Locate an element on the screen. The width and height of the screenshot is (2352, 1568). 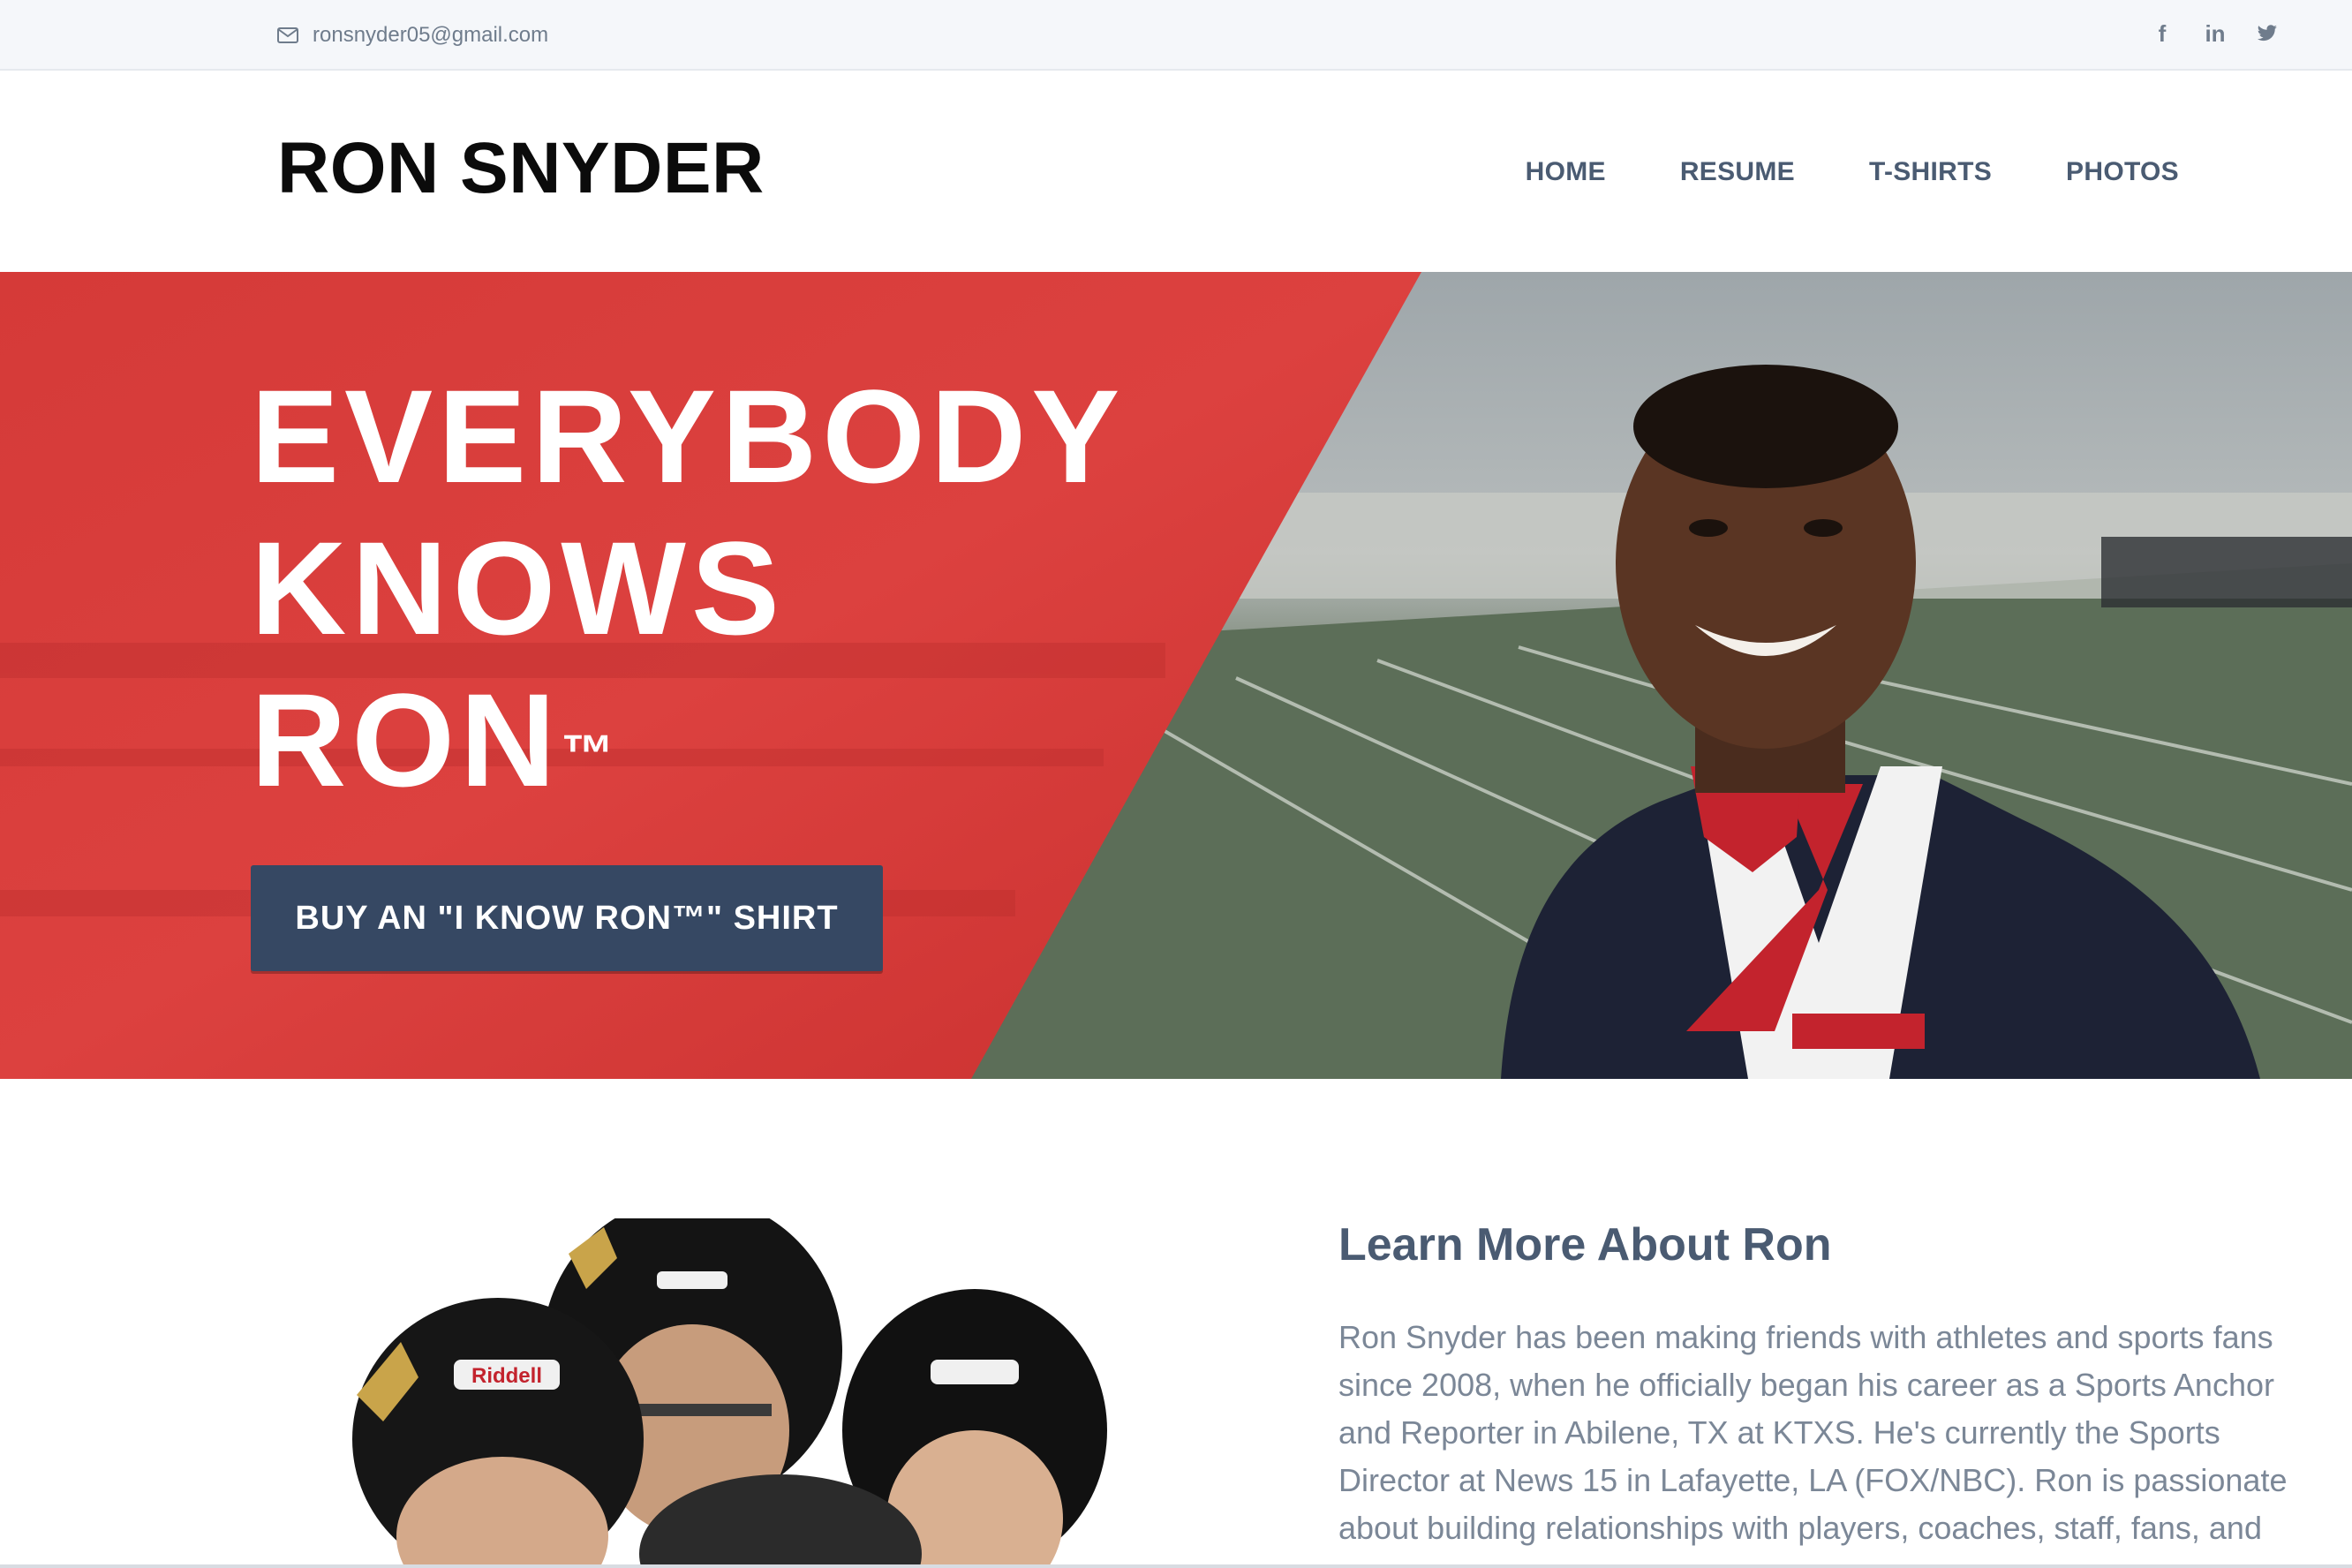
email-text: ronsnyder05@gmail.com is located at coordinates (431, 35).